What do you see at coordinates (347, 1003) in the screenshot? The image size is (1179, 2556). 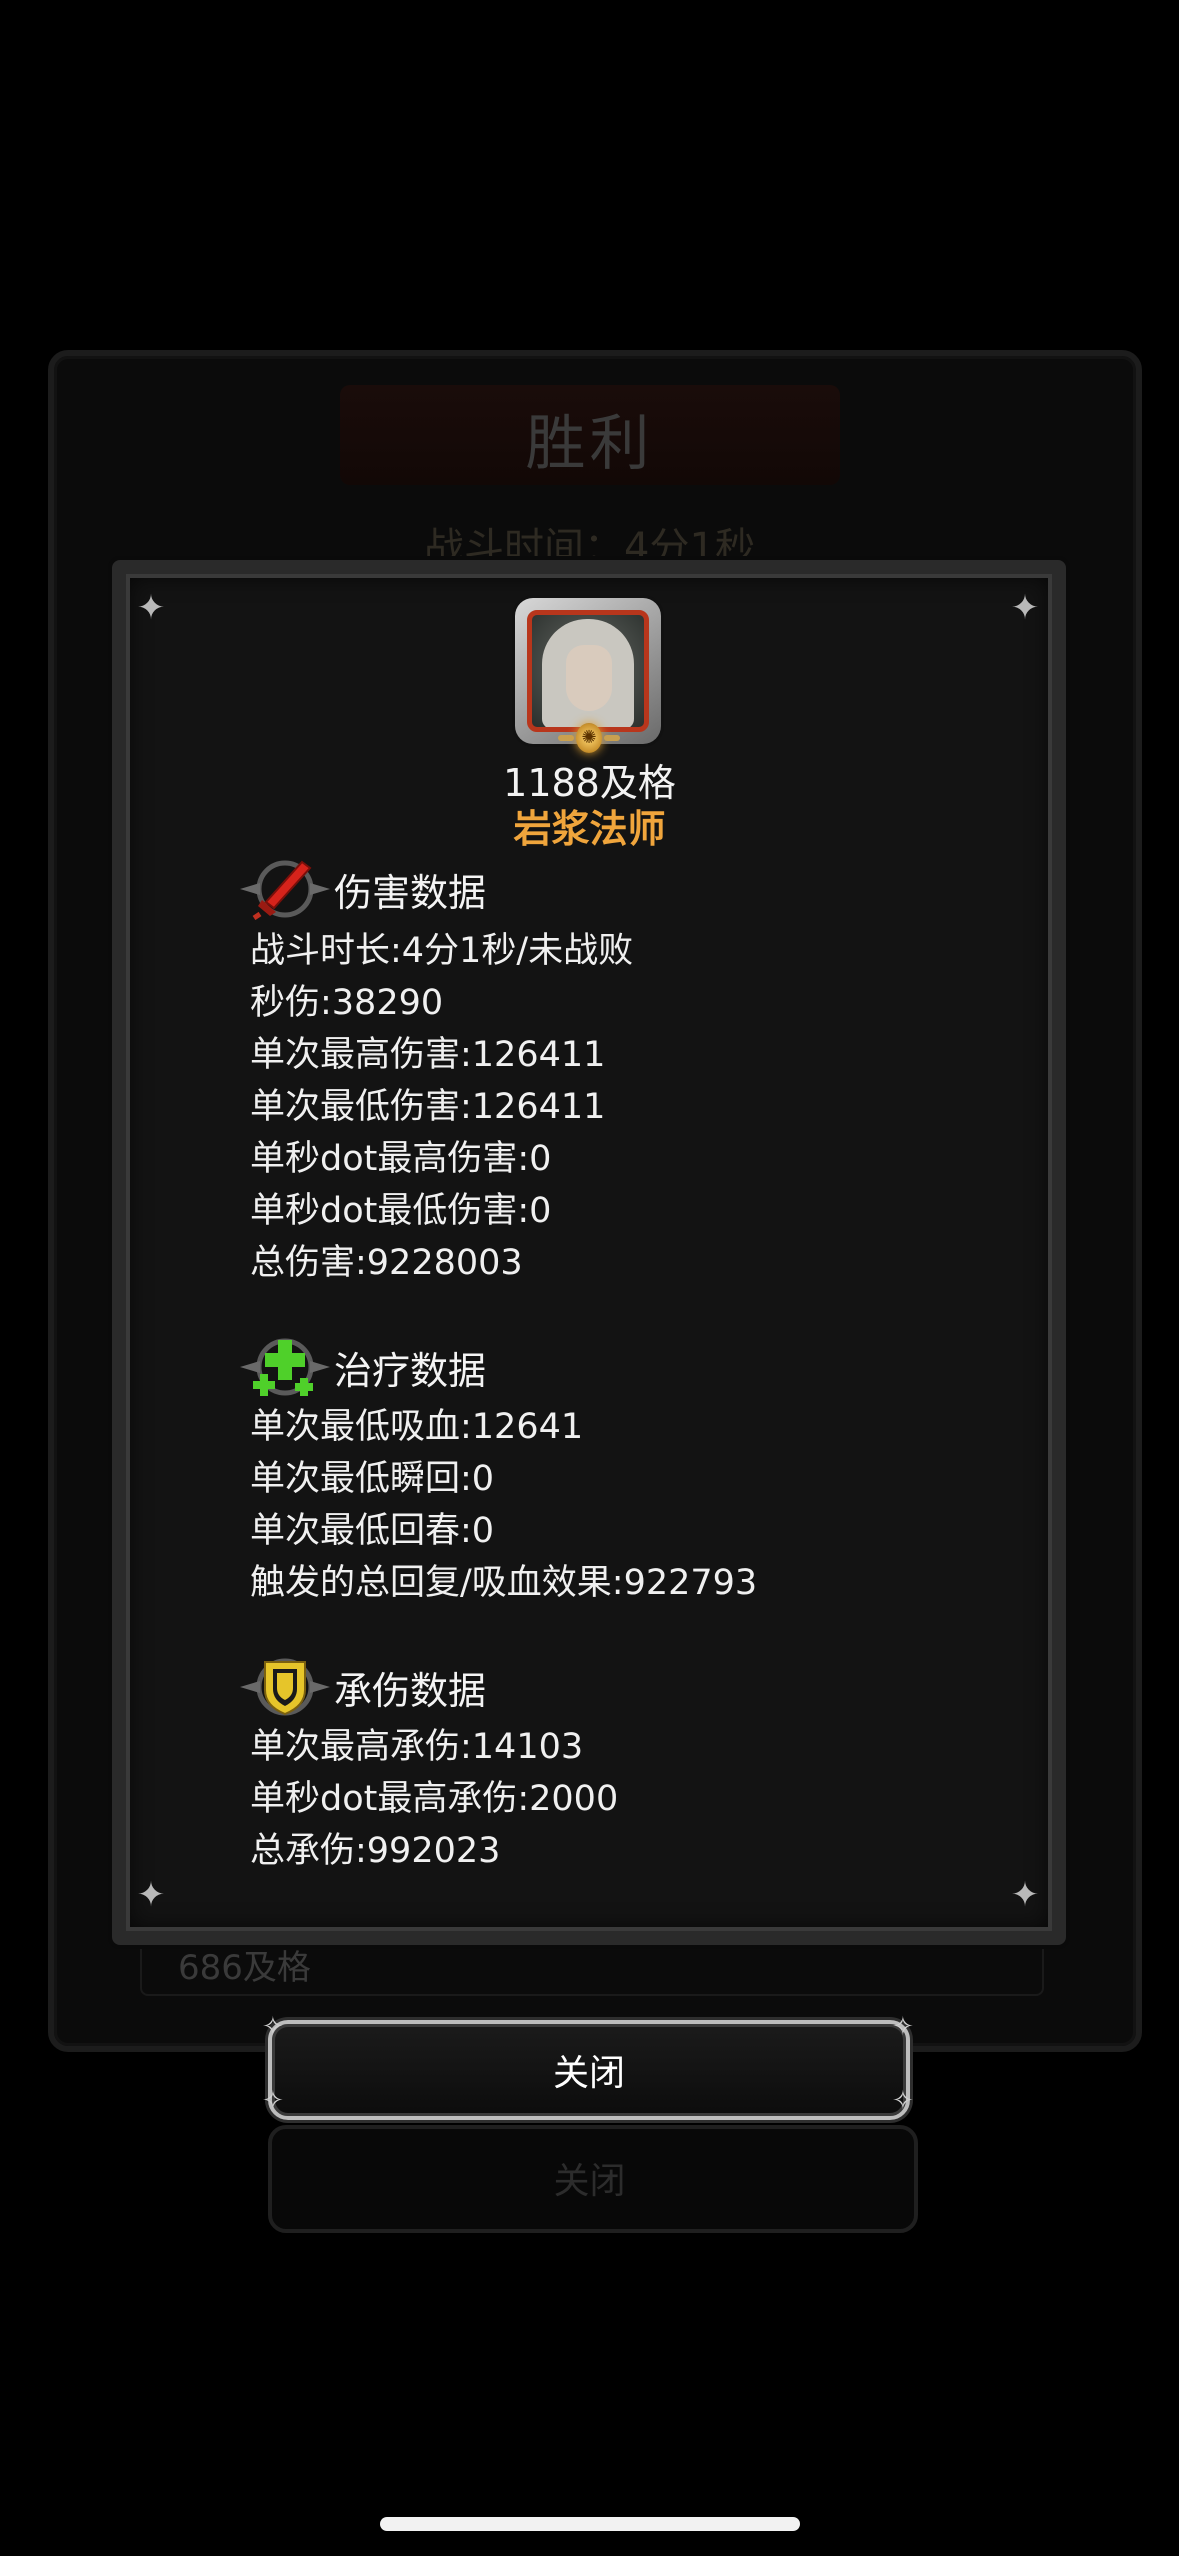 I see `damage-stat-line: 秒伤:38290` at bounding box center [347, 1003].